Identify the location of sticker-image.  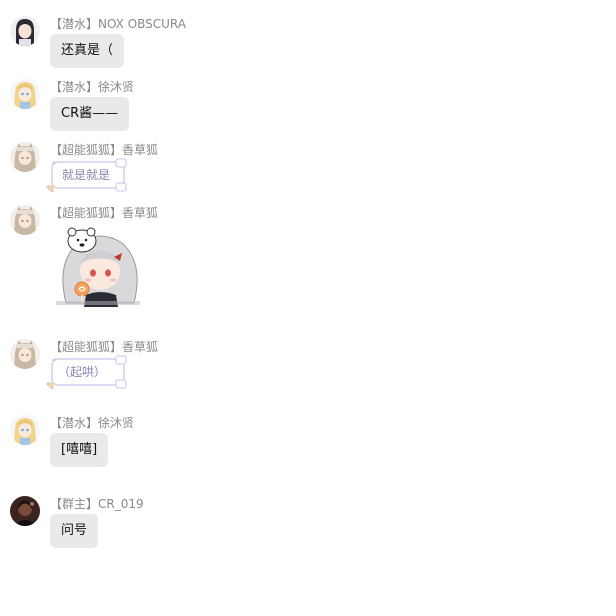
(98, 265).